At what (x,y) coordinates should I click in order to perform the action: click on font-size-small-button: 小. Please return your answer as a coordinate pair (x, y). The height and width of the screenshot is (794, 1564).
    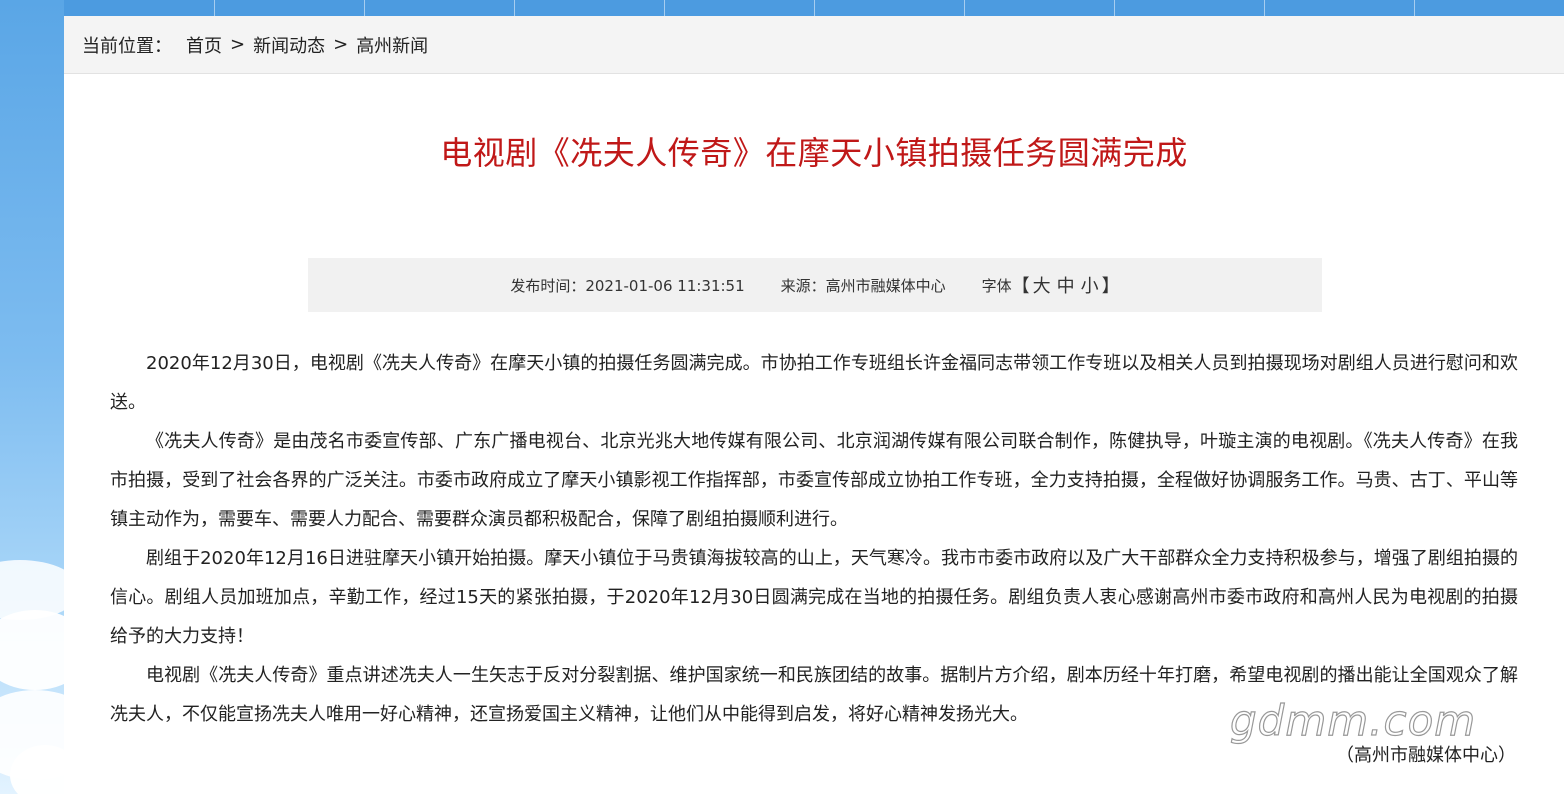
    Looking at the image, I should click on (1090, 285).